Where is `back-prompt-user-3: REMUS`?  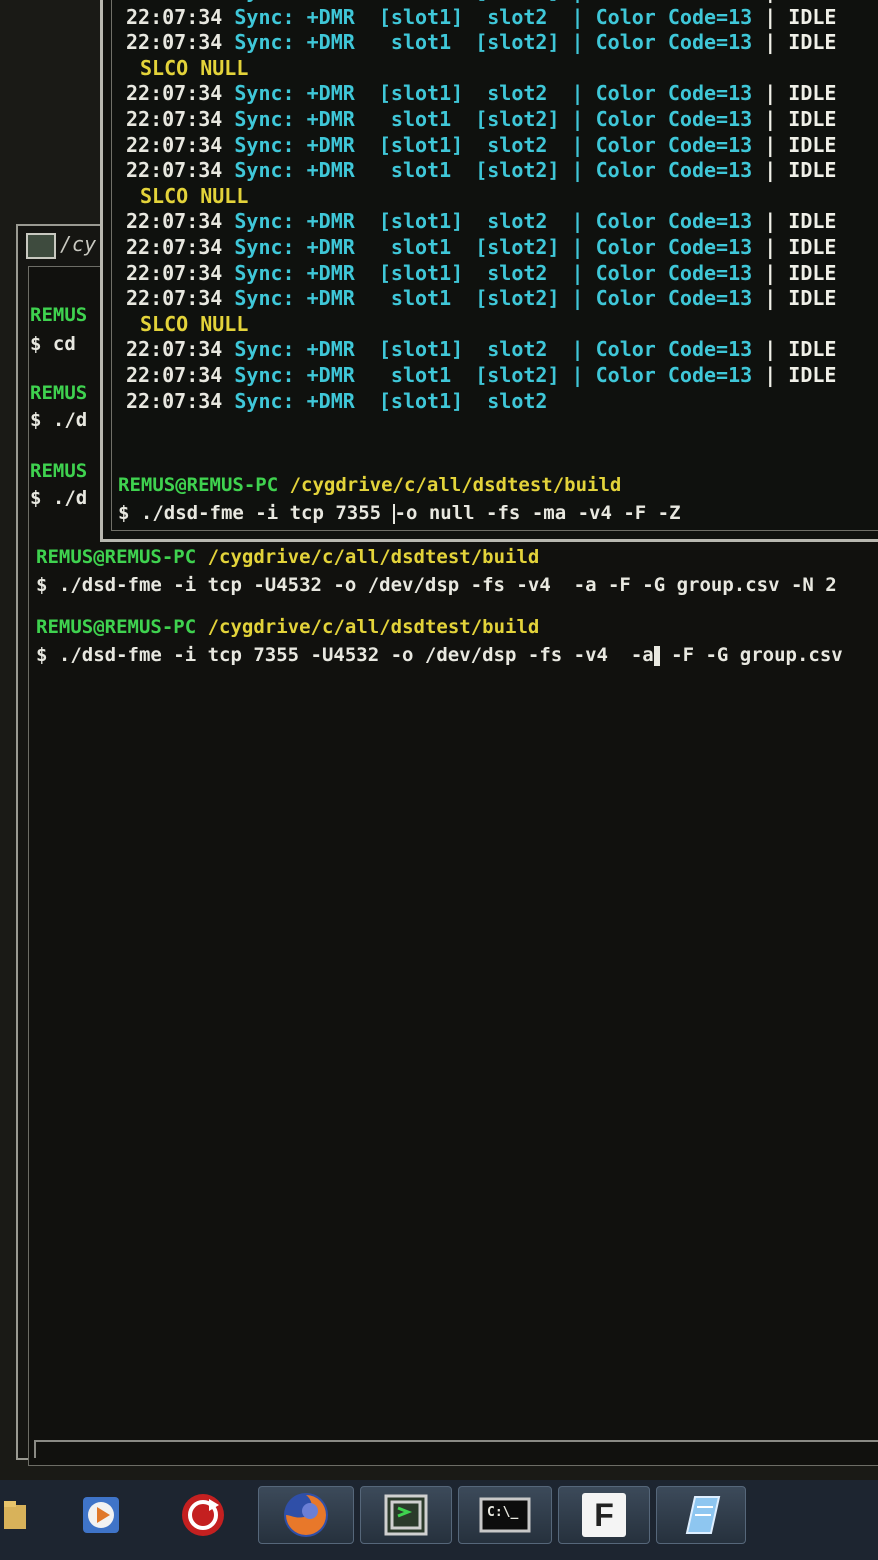
back-prompt-user-3: REMUS is located at coordinates (59, 471).